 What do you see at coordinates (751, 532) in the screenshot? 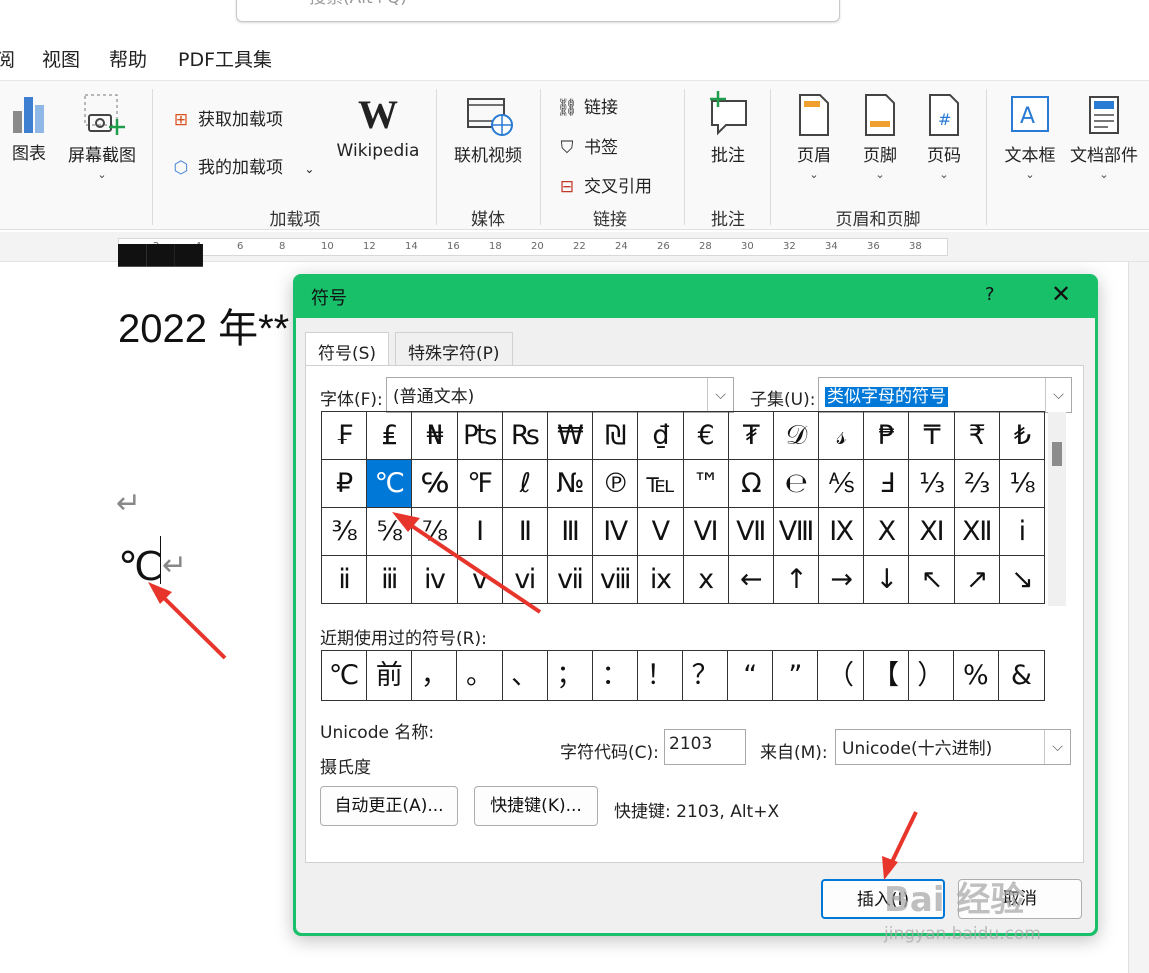
I see `symbol-cell: Ⅶ` at bounding box center [751, 532].